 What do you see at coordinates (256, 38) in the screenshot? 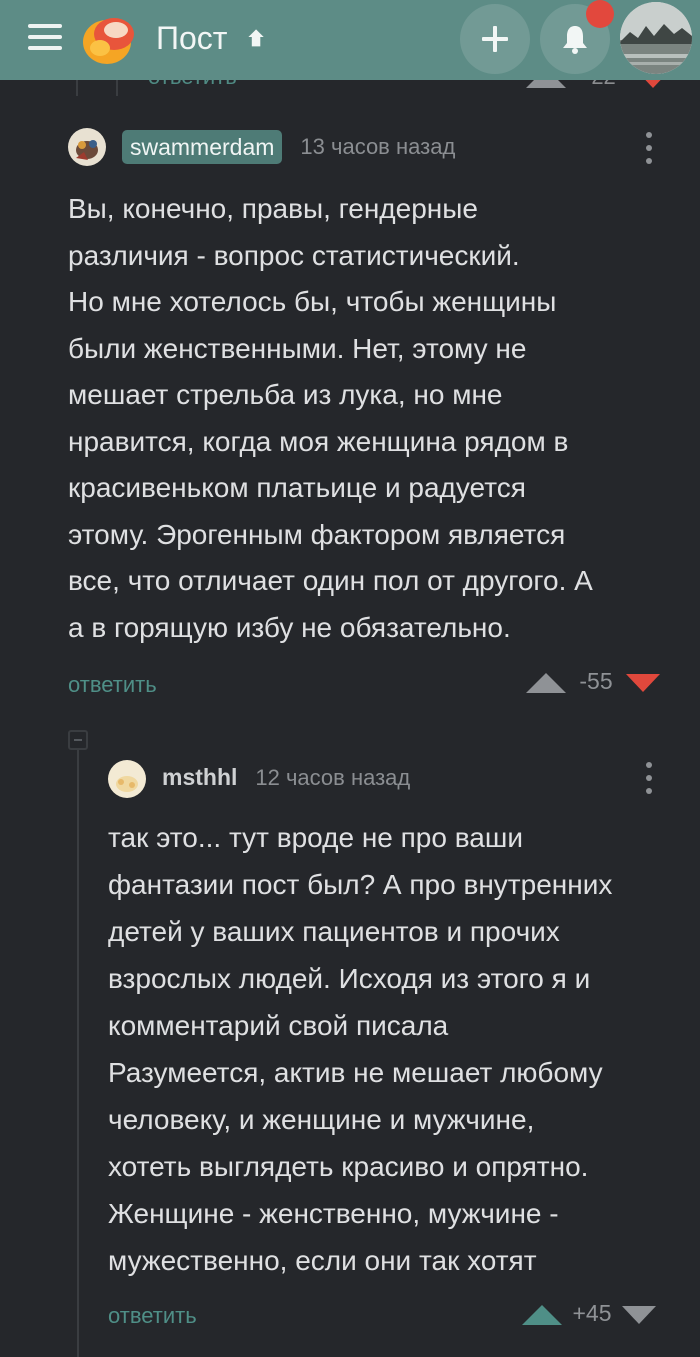
I see `arrow-up-icon` at bounding box center [256, 38].